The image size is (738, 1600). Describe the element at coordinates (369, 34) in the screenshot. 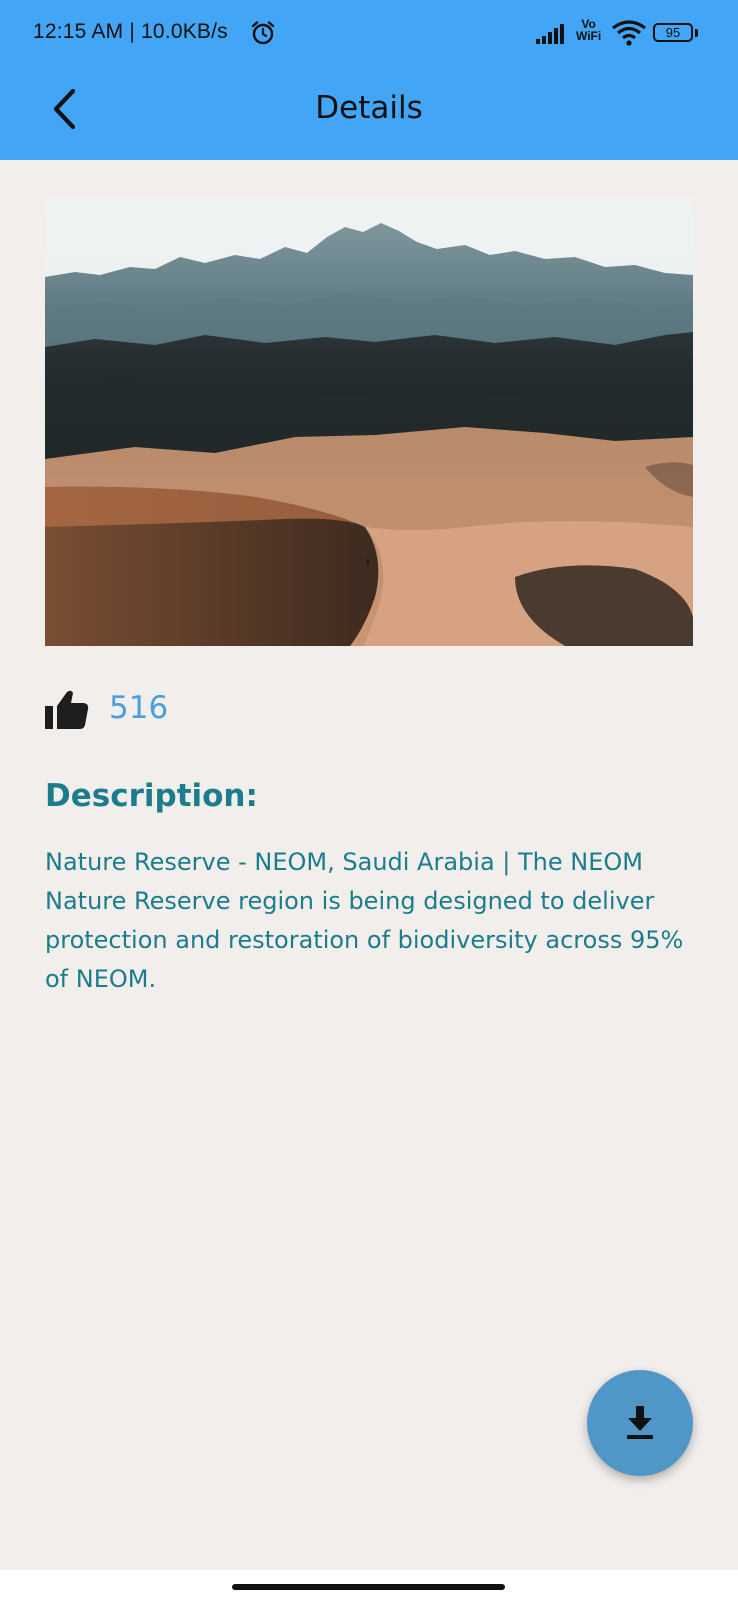

I see `status-bar: 12:15 AM | 10.0KB/s Vo WiFi 95` at that location.